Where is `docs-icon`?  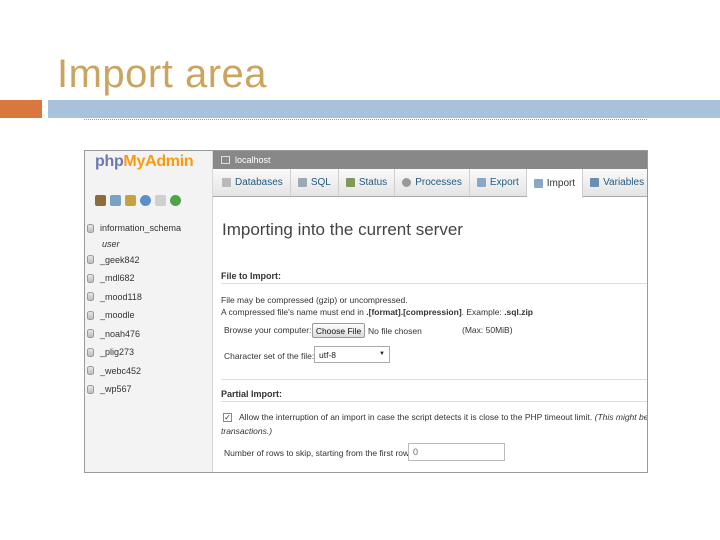 docs-icon is located at coordinates (145, 200).